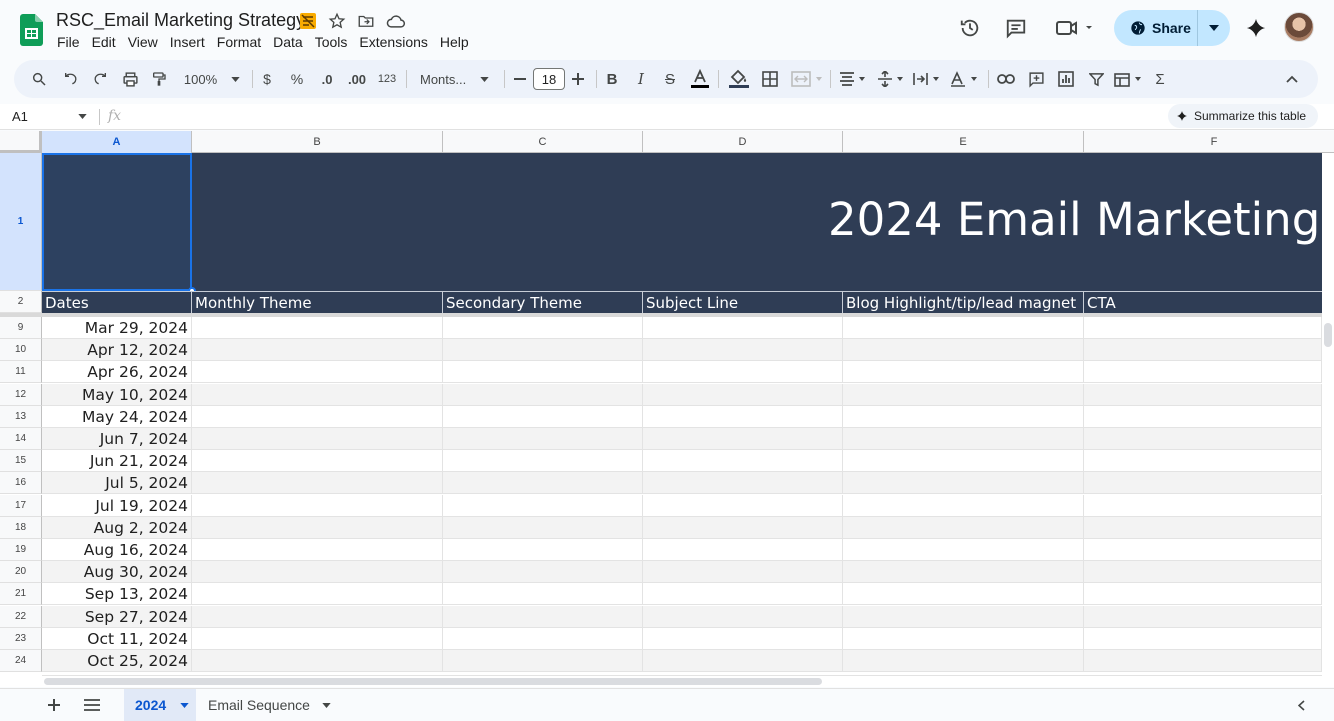 The image size is (1334, 721). Describe the element at coordinates (743, 142) in the screenshot. I see `column-header-d: D` at that location.